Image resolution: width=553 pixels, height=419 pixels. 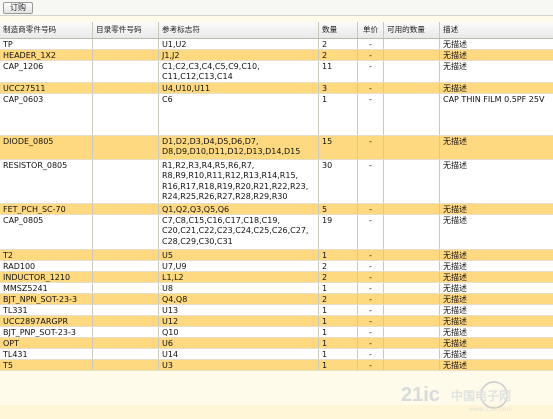 I want to click on cell-mfr-part: RAD100, so click(x=46, y=266).